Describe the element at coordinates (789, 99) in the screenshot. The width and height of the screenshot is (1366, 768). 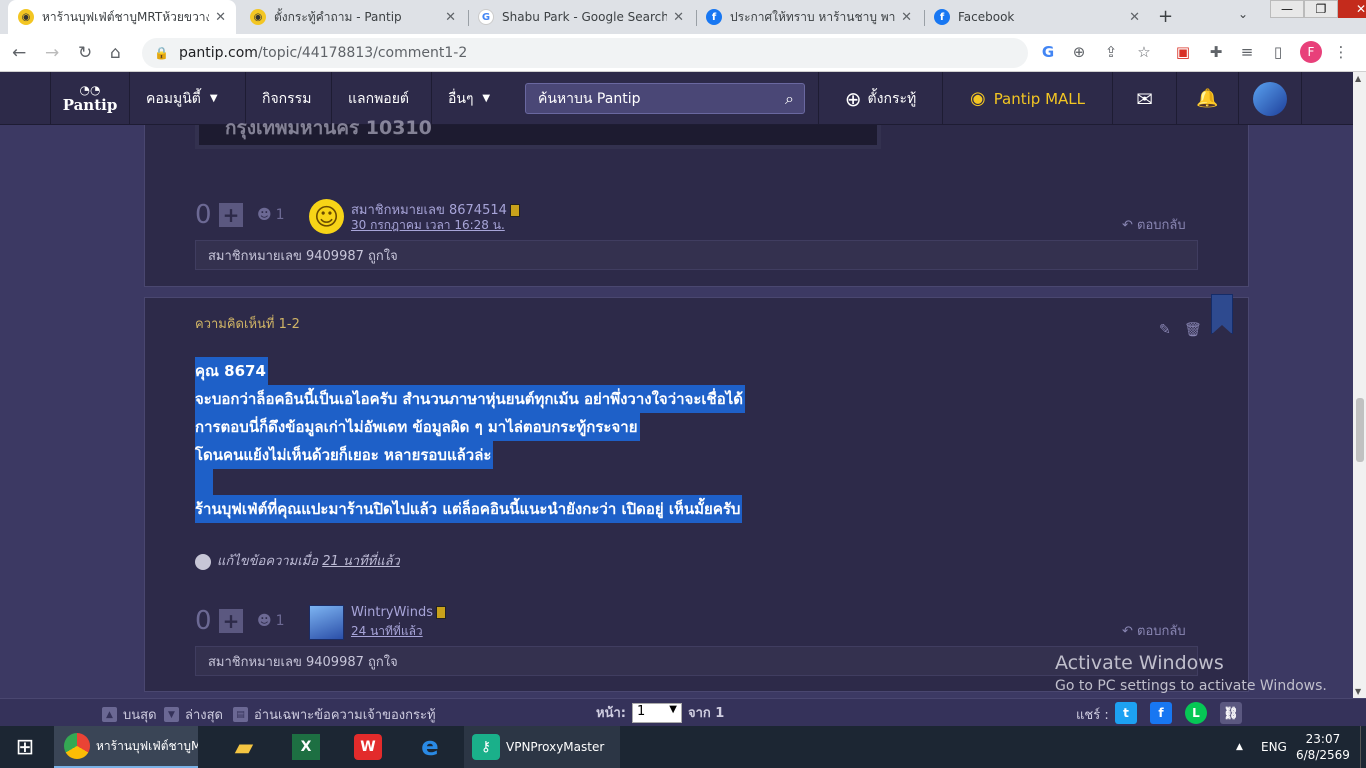
I see `search-icon: ⌕` at that location.